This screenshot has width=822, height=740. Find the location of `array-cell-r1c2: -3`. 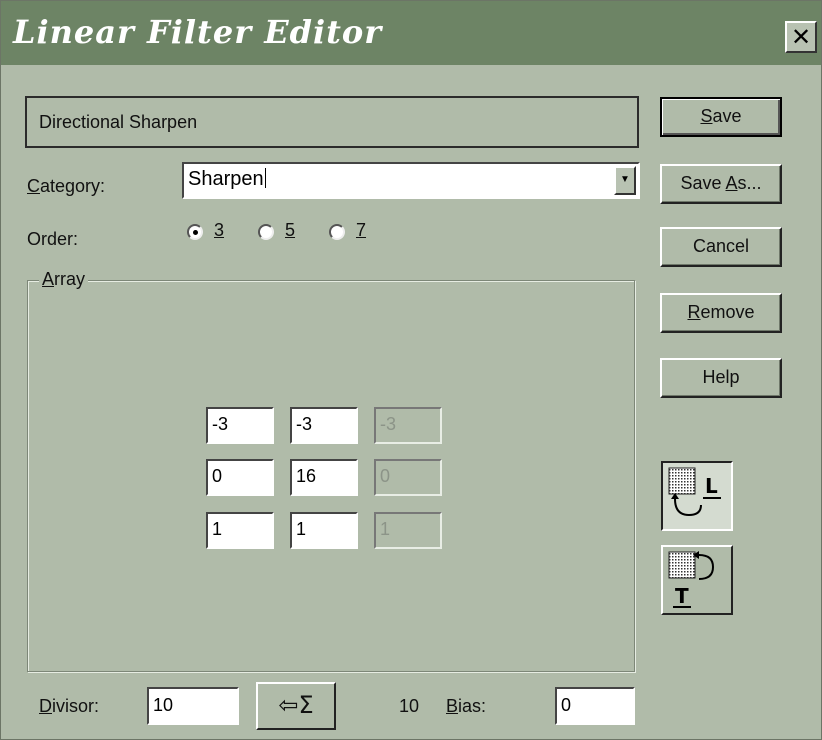

array-cell-r1c2: -3 is located at coordinates (324, 425).